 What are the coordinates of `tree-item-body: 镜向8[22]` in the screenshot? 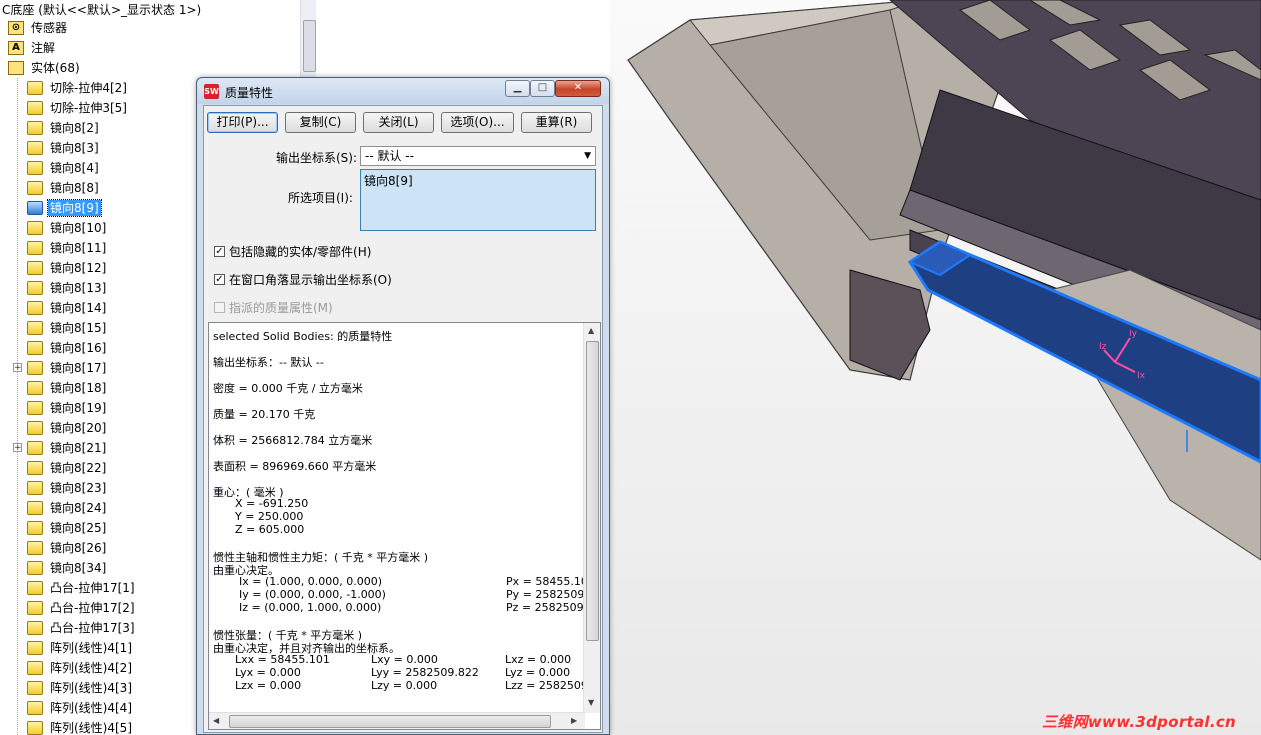 It's located at (67, 468).